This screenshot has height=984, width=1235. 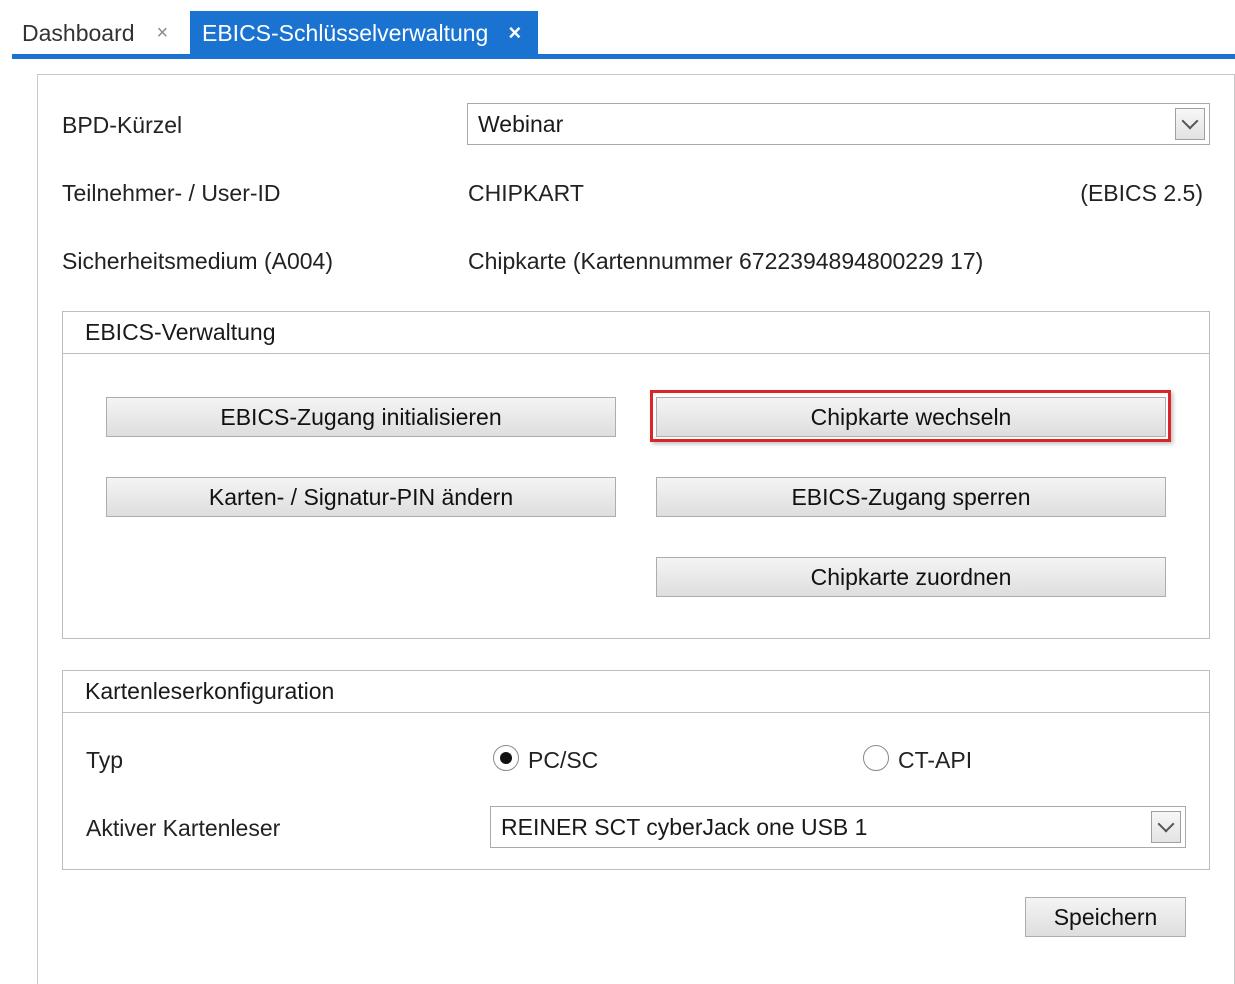 What do you see at coordinates (1141, 193) in the screenshot?
I see `ebics-version: (EBICS 2.5)` at bounding box center [1141, 193].